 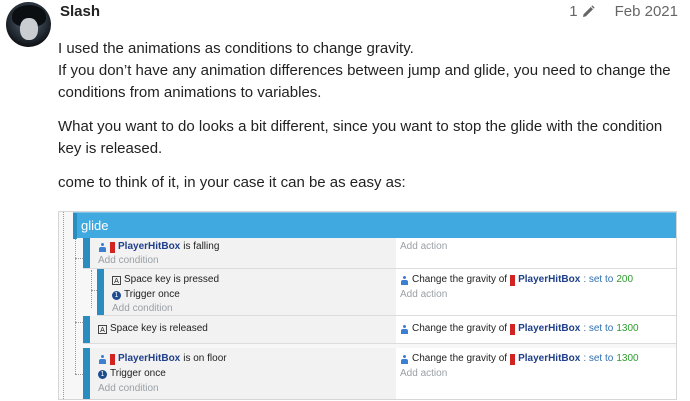 What do you see at coordinates (625, 279) in the screenshot?
I see `action-value: 200` at bounding box center [625, 279].